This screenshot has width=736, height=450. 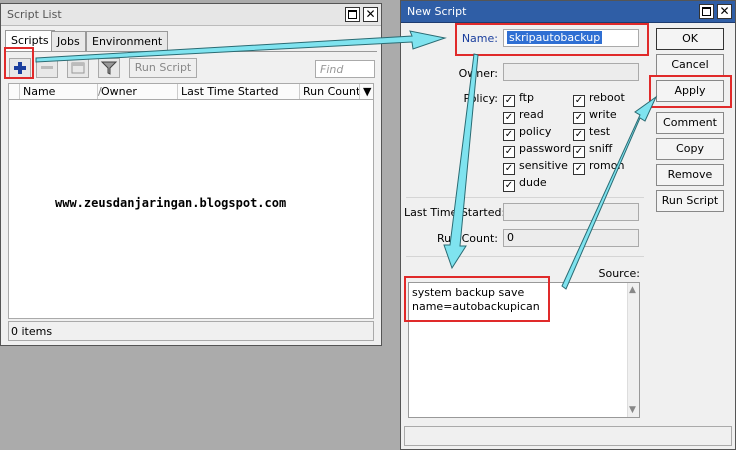 What do you see at coordinates (595, 116) in the screenshot?
I see `policy-write: ✓ write` at bounding box center [595, 116].